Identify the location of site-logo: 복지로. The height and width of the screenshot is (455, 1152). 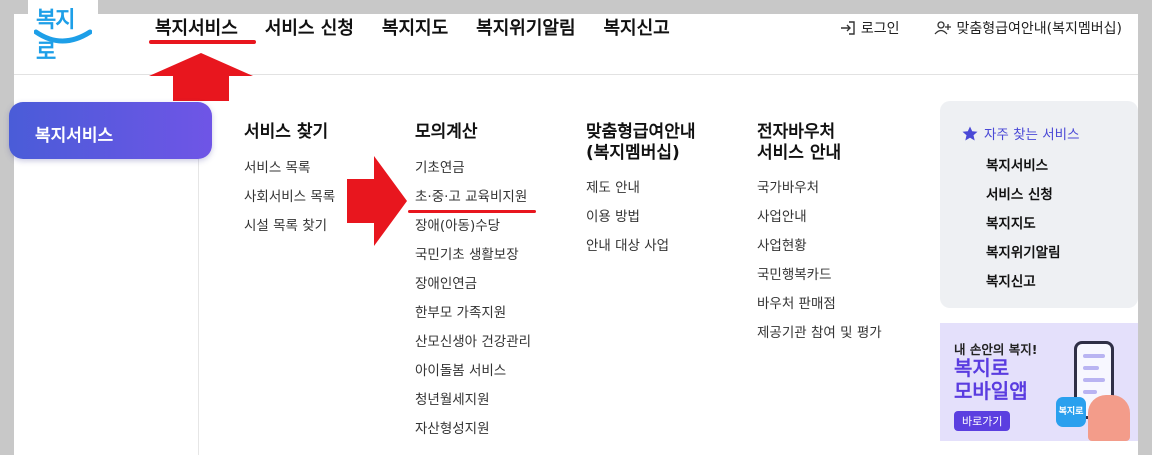
(63, 33).